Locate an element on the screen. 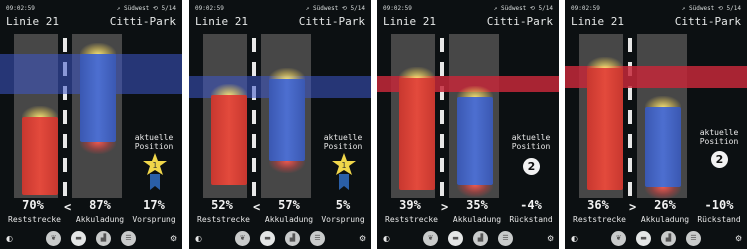 Image resolution: width=747 pixels, height=249 pixels. deficit-value: -4% is located at coordinates (531, 205).